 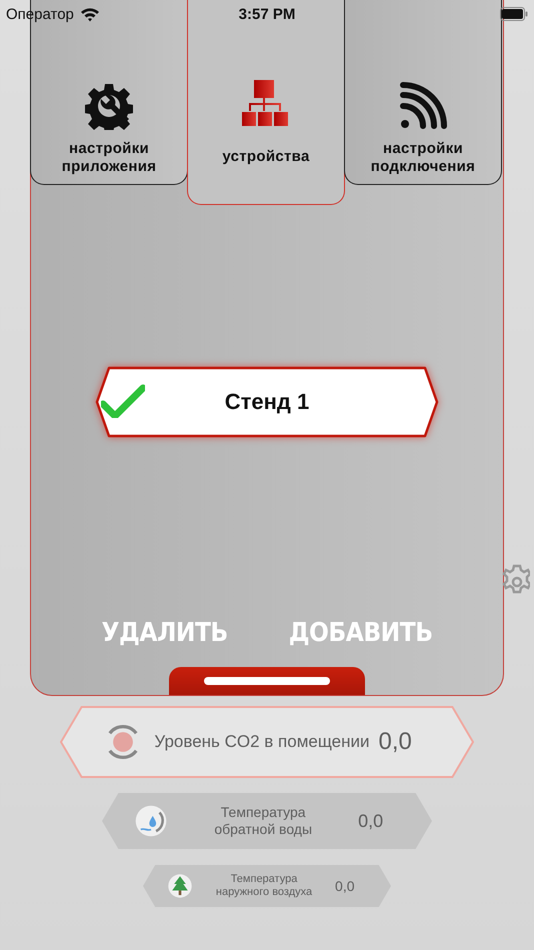 What do you see at coordinates (261, 742) in the screenshot?
I see `sensor-label: Уровень CO2 в помещении` at bounding box center [261, 742].